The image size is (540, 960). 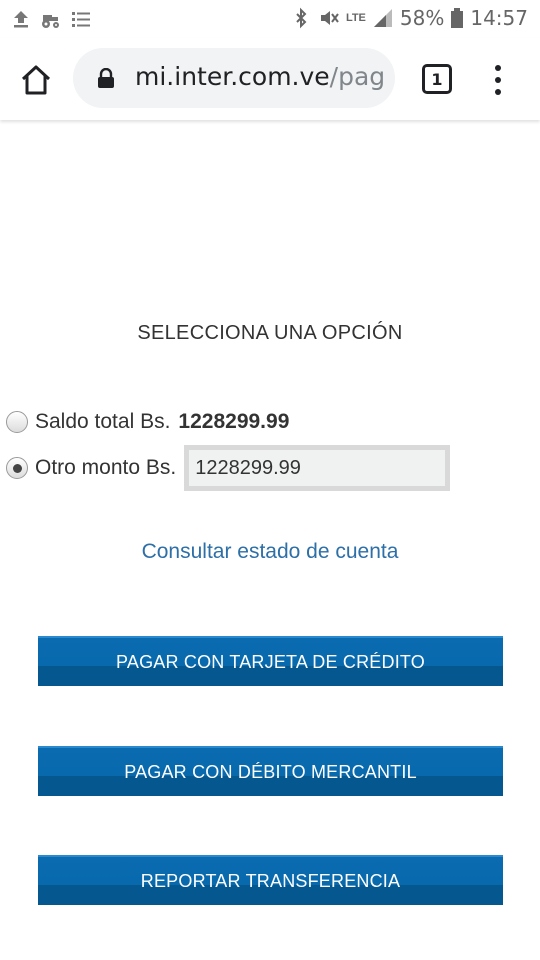 What do you see at coordinates (457, 18) in the screenshot?
I see `battery-icon` at bounding box center [457, 18].